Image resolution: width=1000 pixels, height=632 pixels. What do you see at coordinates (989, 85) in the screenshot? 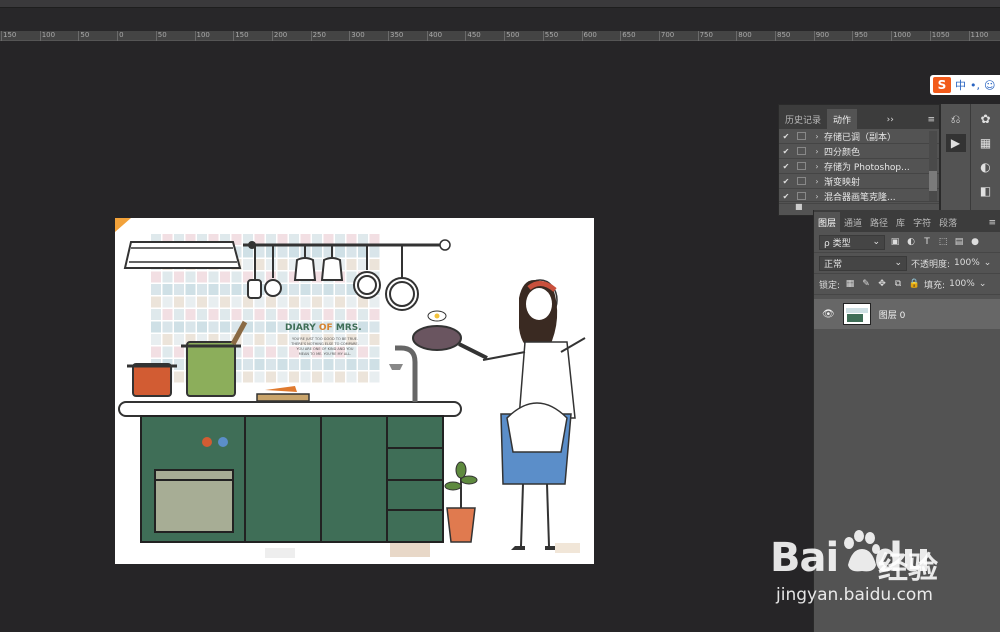
I see `ime-emoji-icon: ☺` at bounding box center [989, 85].